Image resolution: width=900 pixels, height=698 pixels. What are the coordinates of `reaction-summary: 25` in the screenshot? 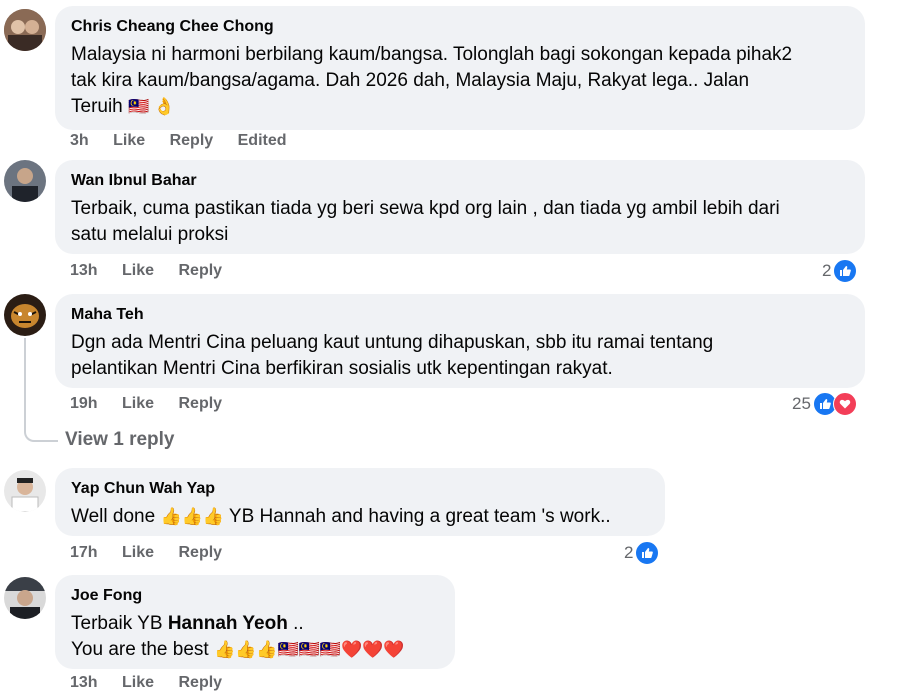 It's located at (824, 404).